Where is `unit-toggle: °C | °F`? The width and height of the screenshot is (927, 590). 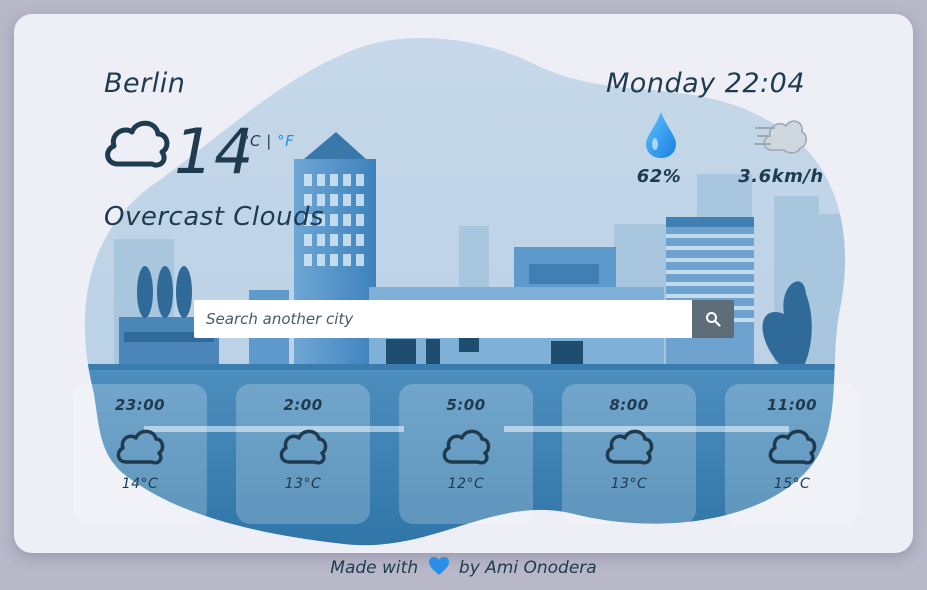 unit-toggle: °C | °F is located at coordinates (268, 141).